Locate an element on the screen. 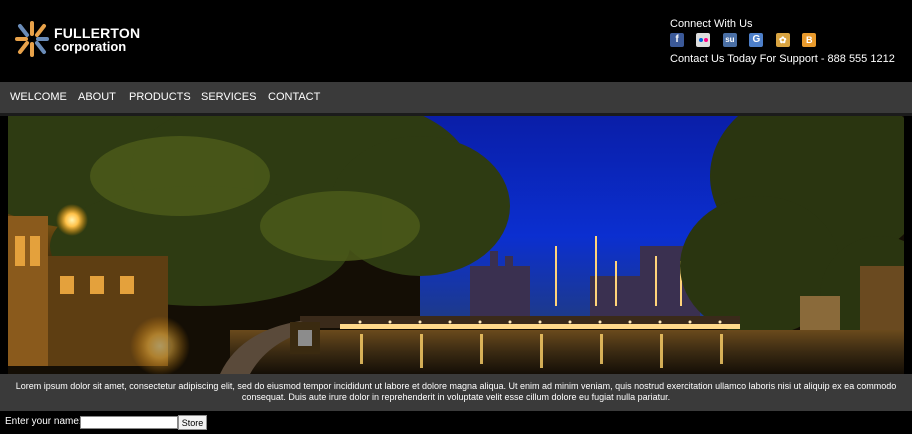  brand-name: FULLERTON corporation is located at coordinates (97, 40).